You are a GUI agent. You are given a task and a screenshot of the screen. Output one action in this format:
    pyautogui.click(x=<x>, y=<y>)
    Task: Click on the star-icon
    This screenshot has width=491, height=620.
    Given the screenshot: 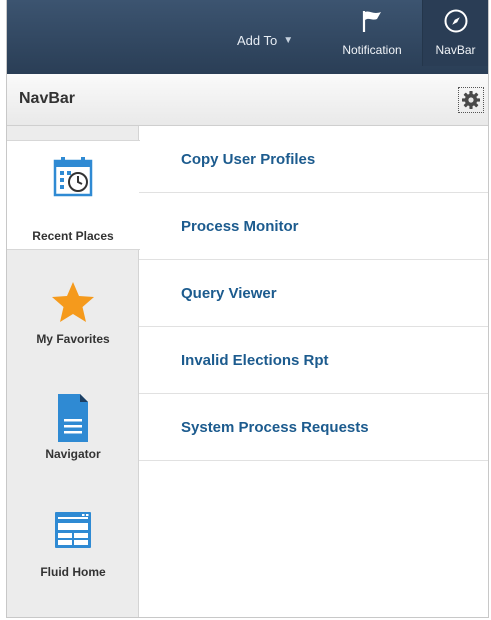 What is the action you would take?
    pyautogui.click(x=73, y=302)
    